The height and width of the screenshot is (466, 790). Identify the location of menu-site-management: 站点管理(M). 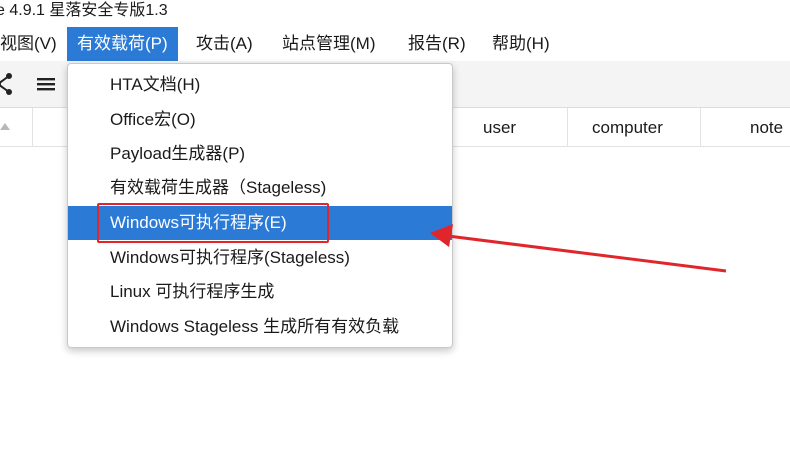
(328, 44).